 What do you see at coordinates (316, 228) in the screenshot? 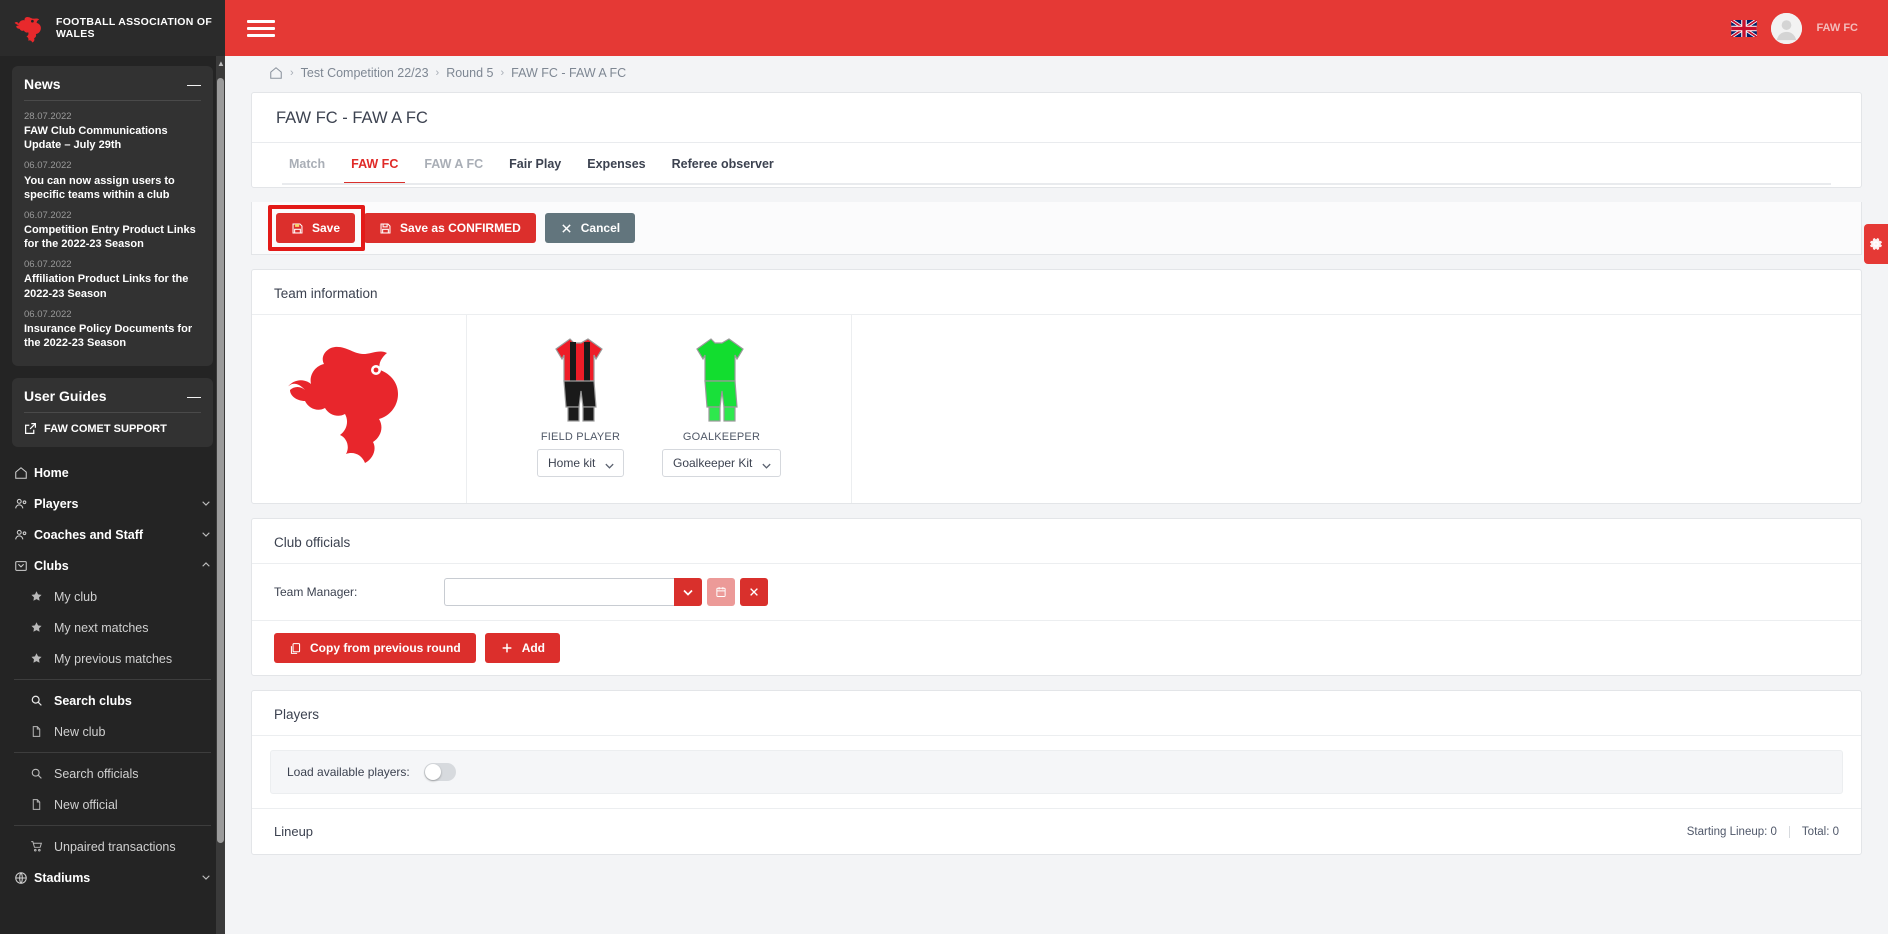
I see `save-button: Save` at bounding box center [316, 228].